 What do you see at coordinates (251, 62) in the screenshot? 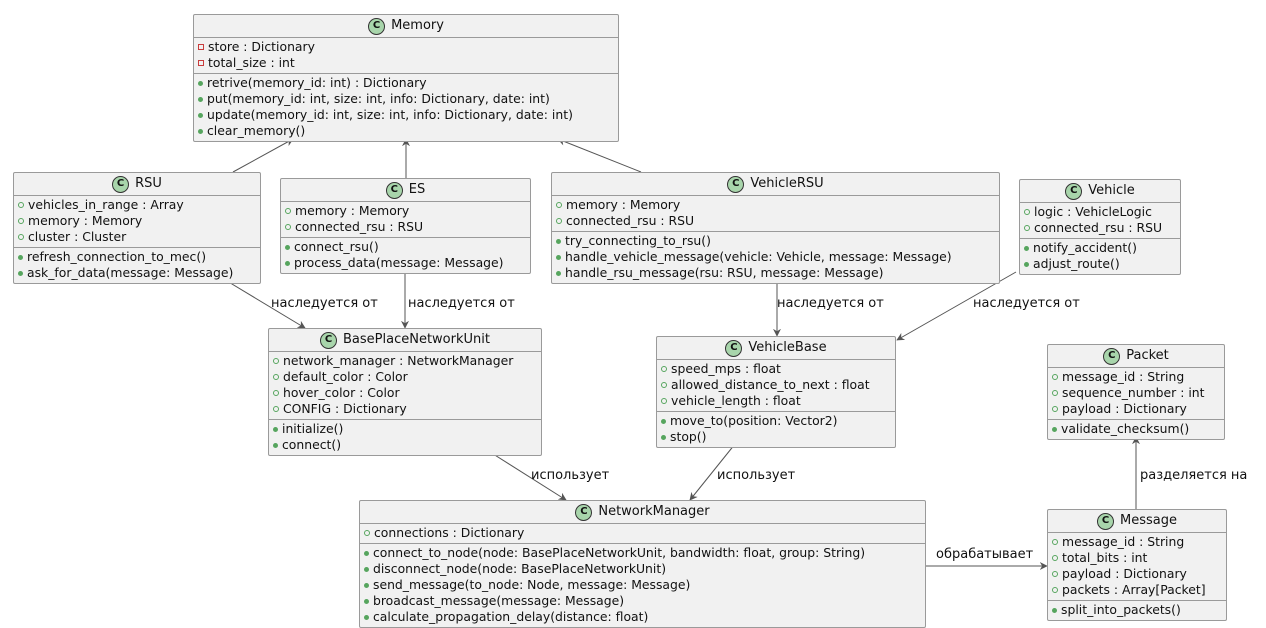
I see `field: total_size : int` at bounding box center [251, 62].